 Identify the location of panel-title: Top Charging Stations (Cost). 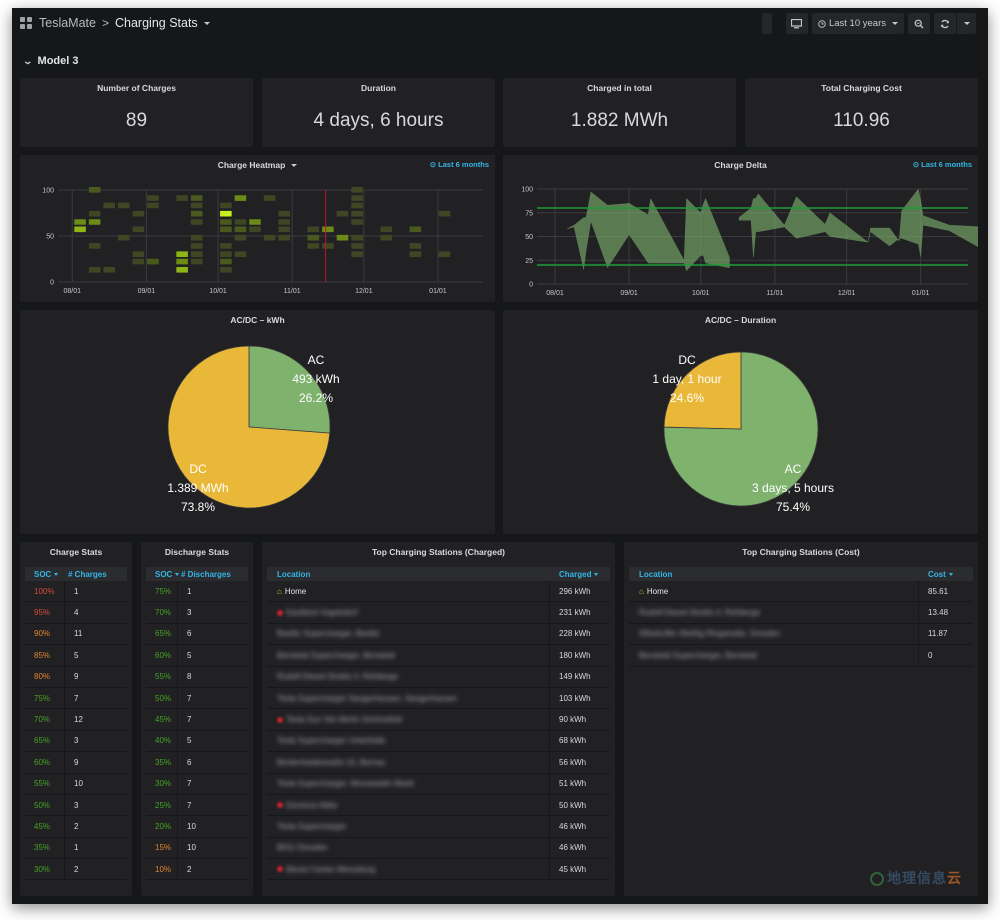
(801, 552).